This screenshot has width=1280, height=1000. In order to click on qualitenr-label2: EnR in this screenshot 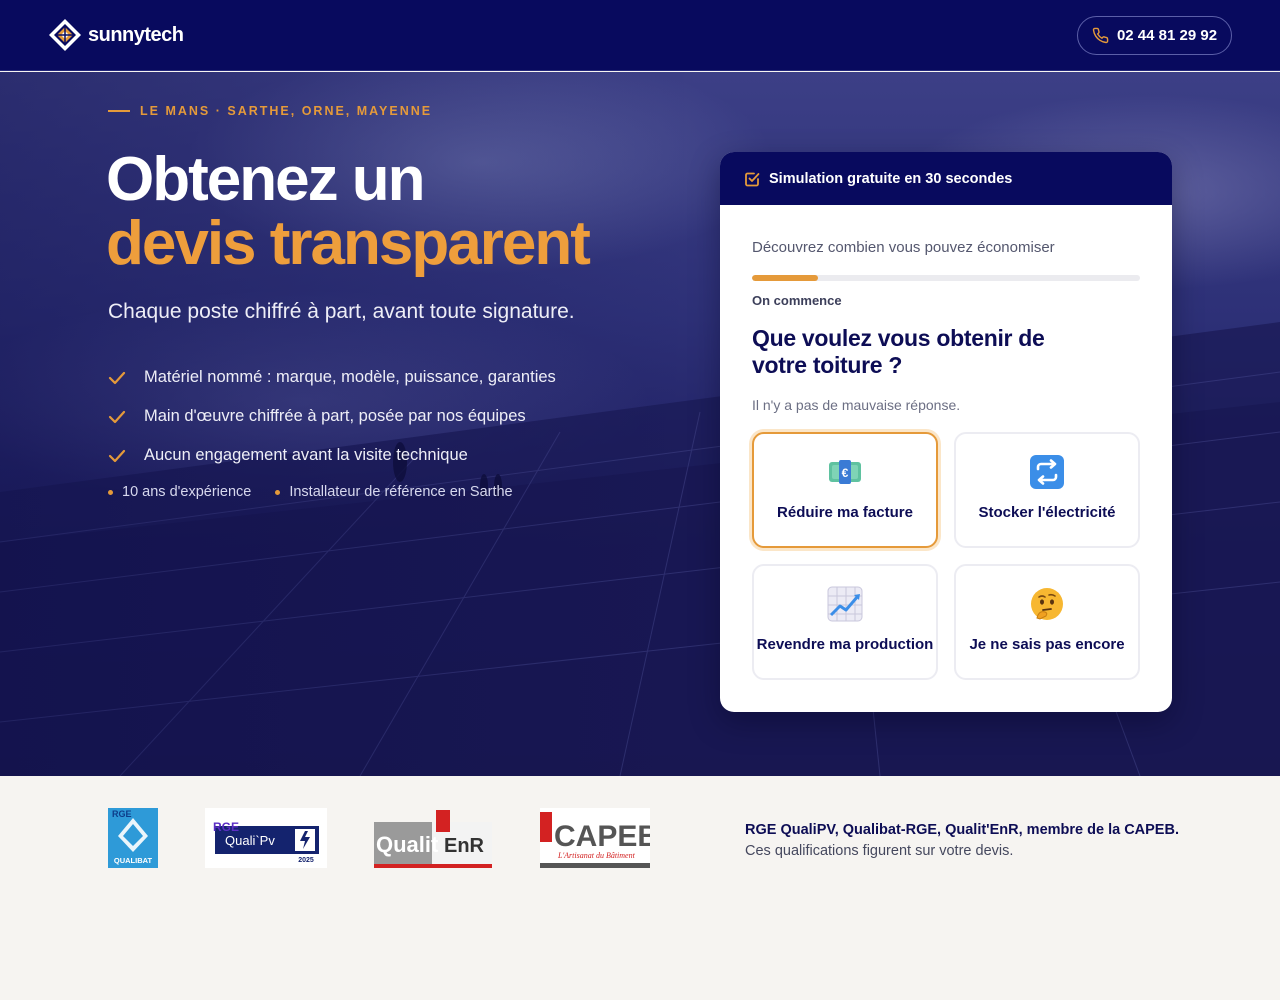, I will do `click(464, 846)`.